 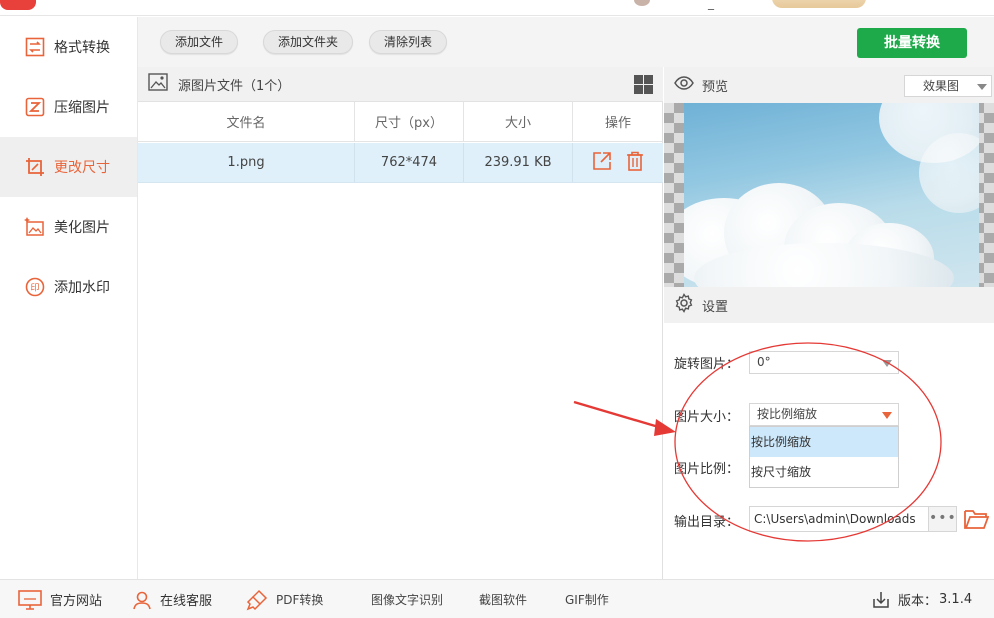 What do you see at coordinates (30, 599) in the screenshot?
I see `monitor-icon` at bounding box center [30, 599].